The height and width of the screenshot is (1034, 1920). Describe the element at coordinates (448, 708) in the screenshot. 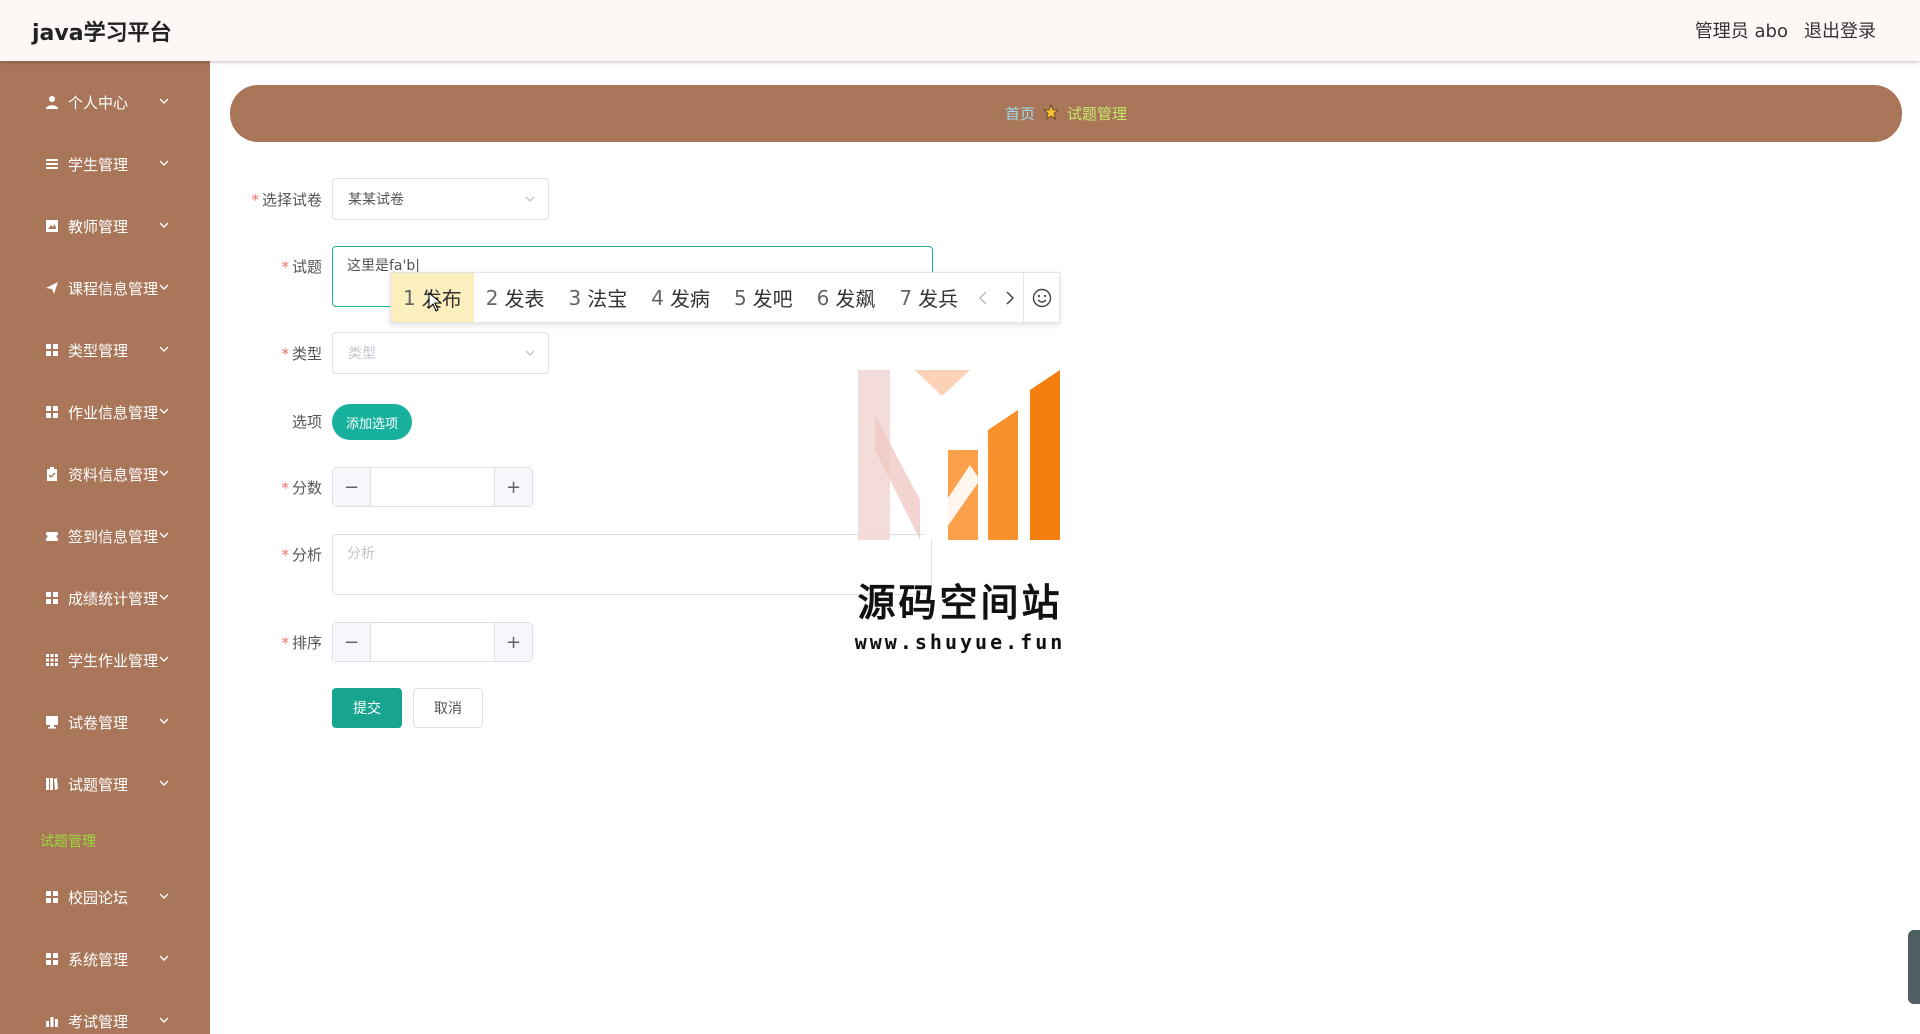

I see `cancel-button: 取消` at that location.